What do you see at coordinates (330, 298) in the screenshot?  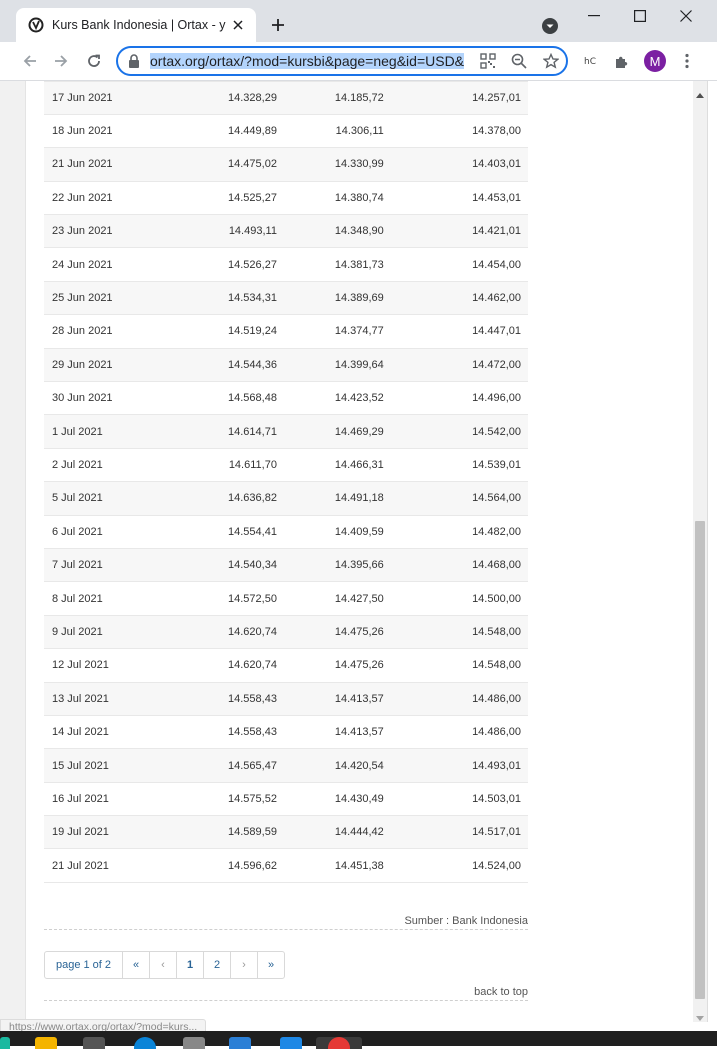 I see `buy-rate-cell: 14.389,69` at bounding box center [330, 298].